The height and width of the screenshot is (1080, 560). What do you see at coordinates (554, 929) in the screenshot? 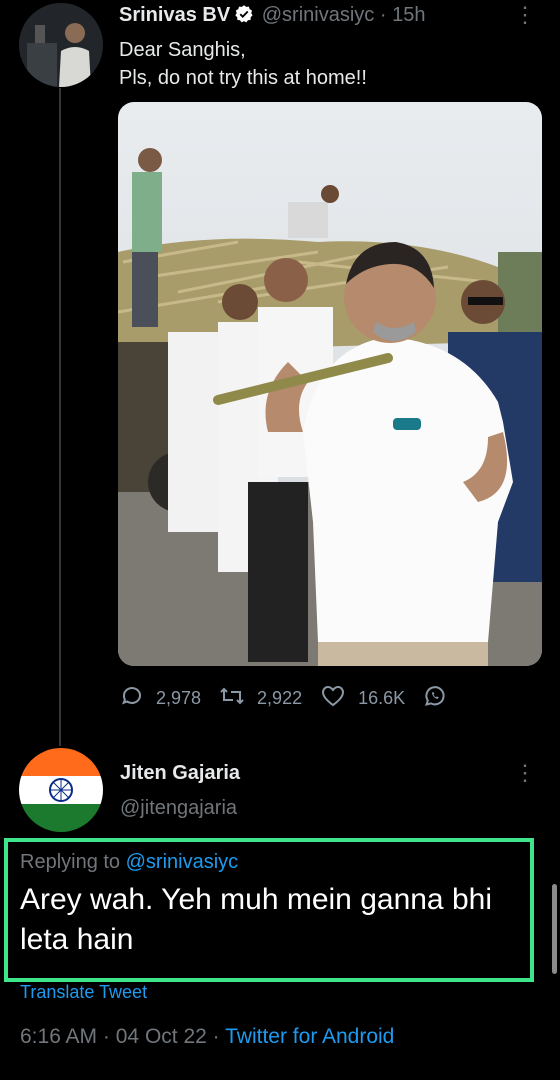
I see `scrollbar` at bounding box center [554, 929].